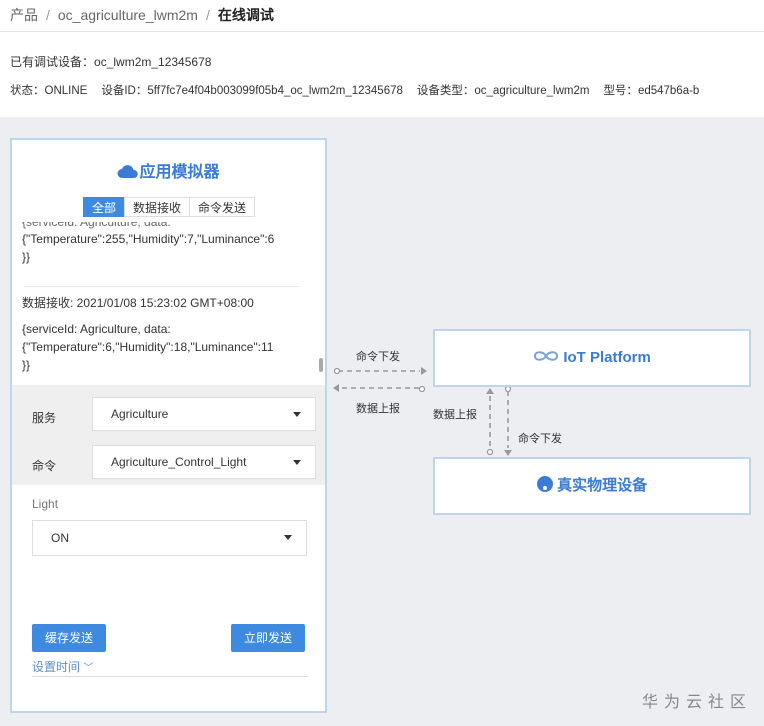 The image size is (764, 726). Describe the element at coordinates (455, 415) in the screenshot. I see `data-up-label-vertical: 数据上报` at that location.